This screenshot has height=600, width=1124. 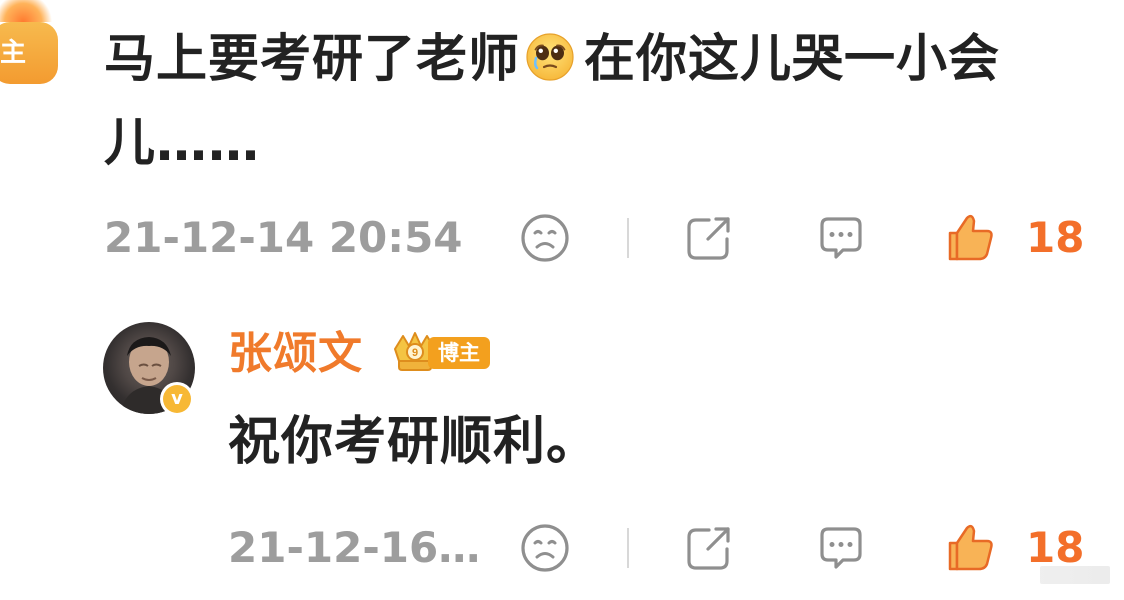 I want to click on verified-badge-mark: v, so click(x=177, y=399).